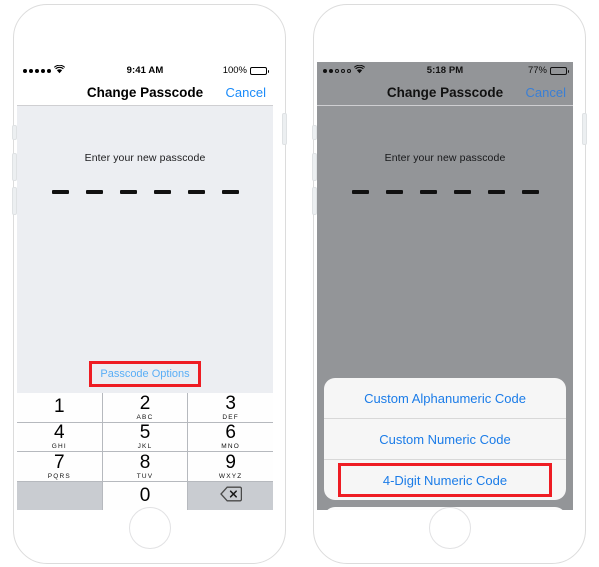 The height and width of the screenshot is (567, 599). I want to click on keypad-digit: 5, so click(145, 432).